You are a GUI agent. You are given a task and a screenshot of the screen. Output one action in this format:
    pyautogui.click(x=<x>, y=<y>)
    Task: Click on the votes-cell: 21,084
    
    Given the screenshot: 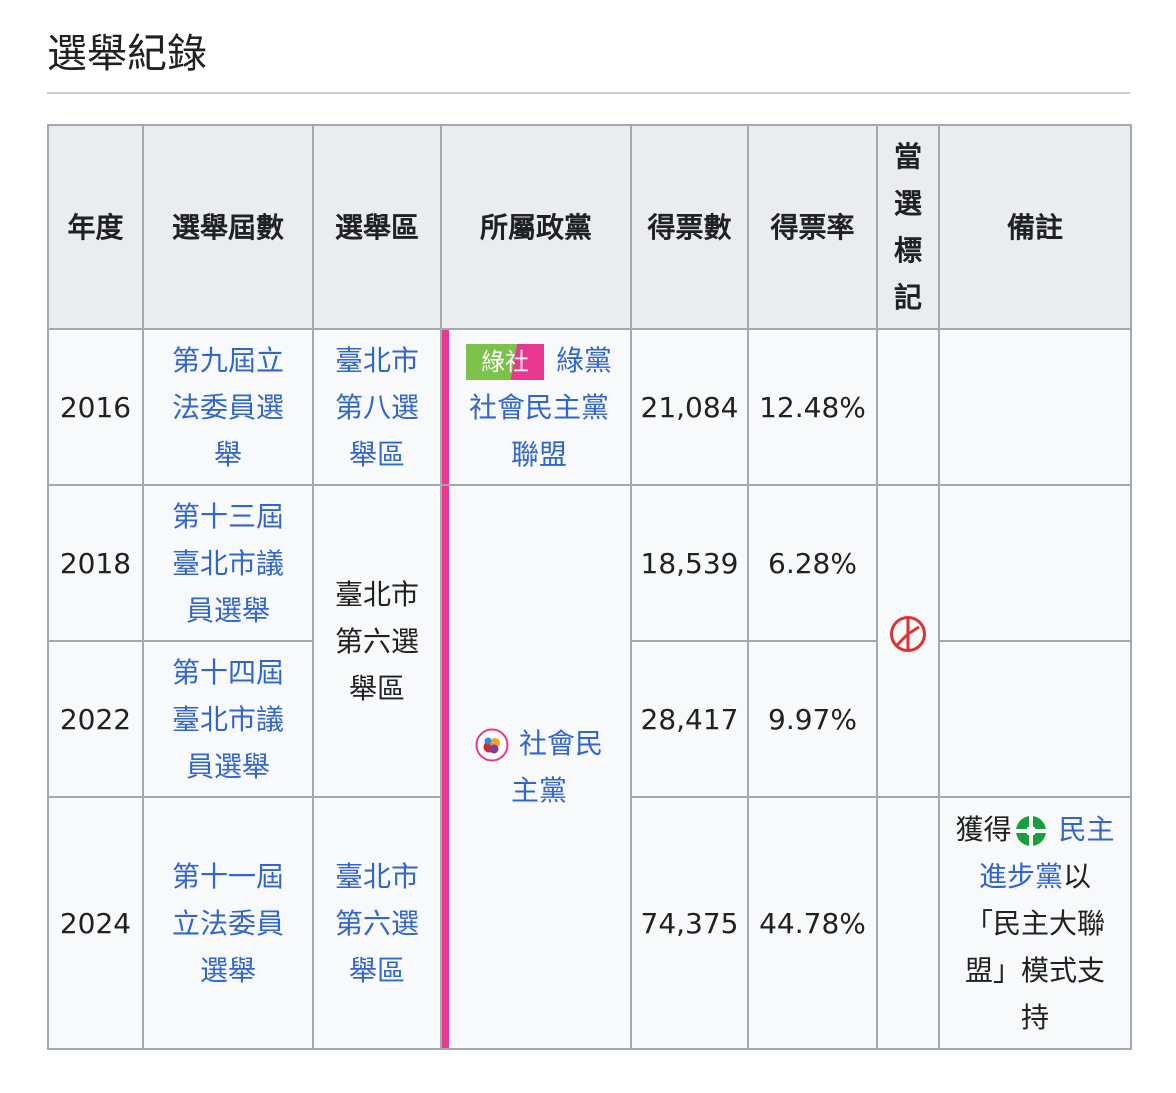 What is the action you would take?
    pyautogui.click(x=689, y=407)
    